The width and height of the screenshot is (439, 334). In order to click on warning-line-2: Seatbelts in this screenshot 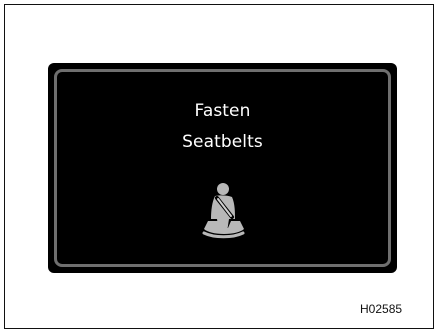, I will do `click(222, 142)`.